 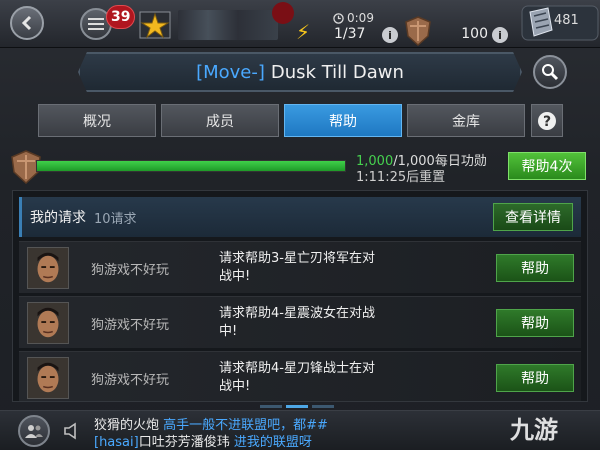 What do you see at coordinates (297, 322) in the screenshot?
I see `request-text: 请求帮助4-星震波女在对战中!` at bounding box center [297, 322].